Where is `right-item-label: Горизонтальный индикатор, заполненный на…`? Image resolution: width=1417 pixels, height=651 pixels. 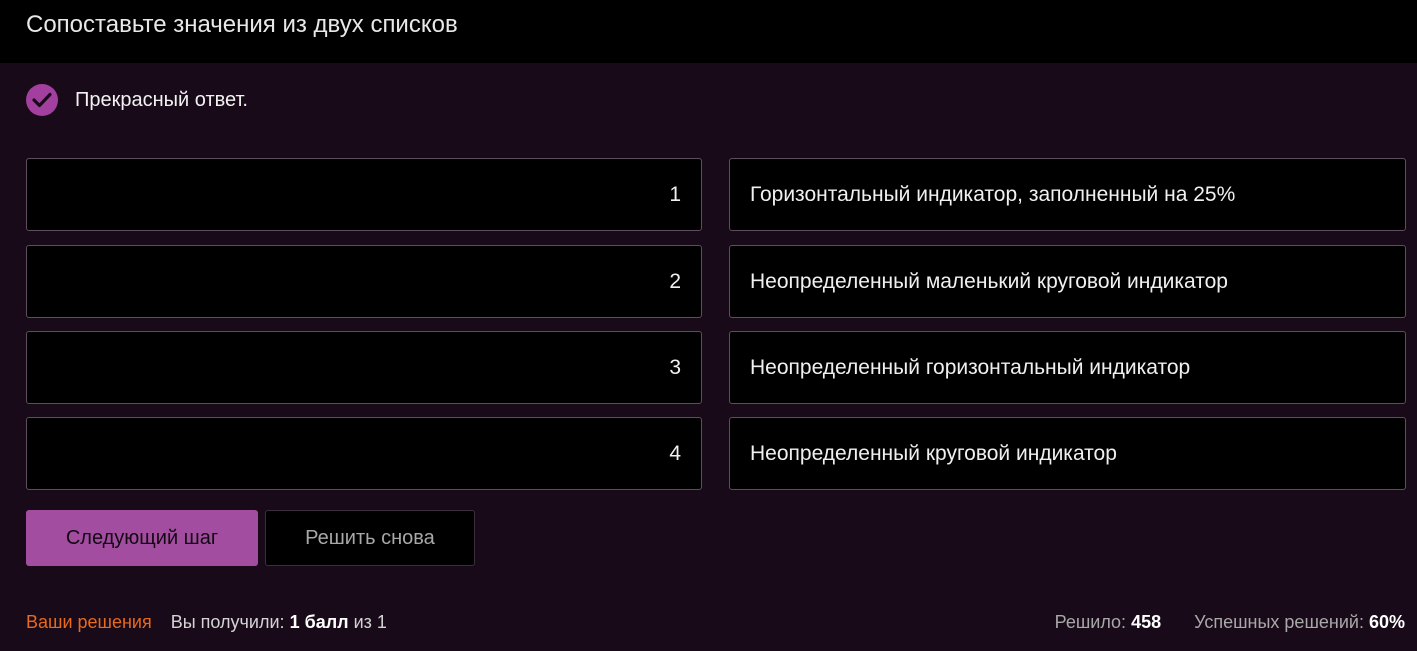
right-item-label: Горизонтальный индикатор, заполненный на… is located at coordinates (993, 194).